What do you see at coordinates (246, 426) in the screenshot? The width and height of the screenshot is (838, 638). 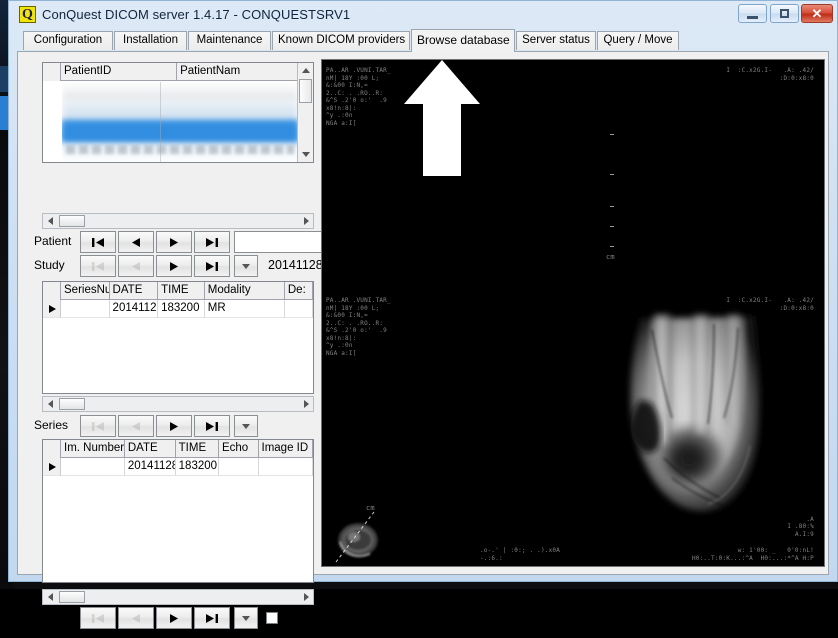 I see `series-dropdown-button` at bounding box center [246, 426].